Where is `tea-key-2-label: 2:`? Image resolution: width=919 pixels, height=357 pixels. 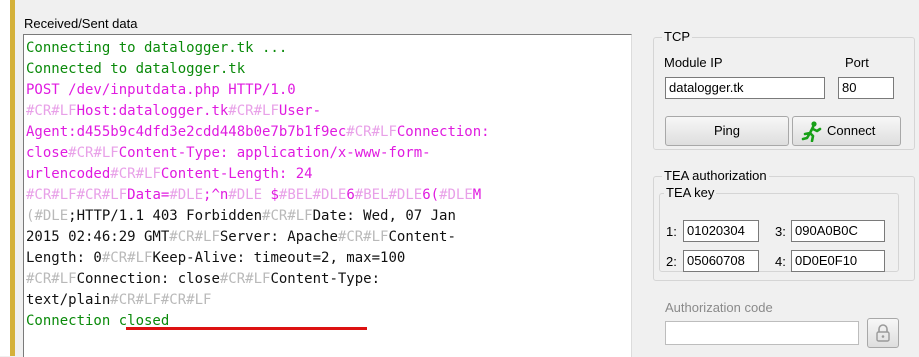 tea-key-2-label: 2: is located at coordinates (671, 261).